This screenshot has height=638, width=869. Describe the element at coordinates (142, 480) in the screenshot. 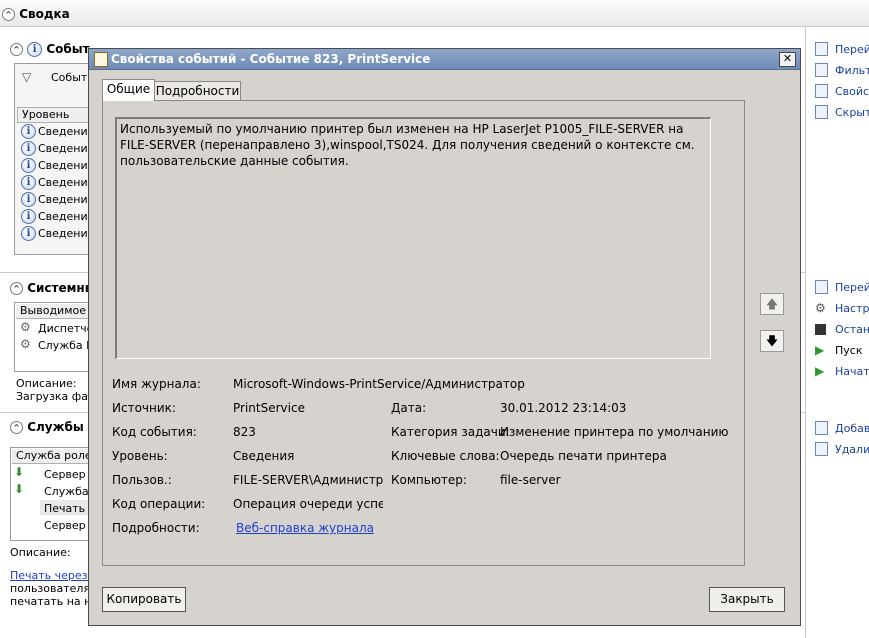

I see `user-label: Пользов.:` at that location.